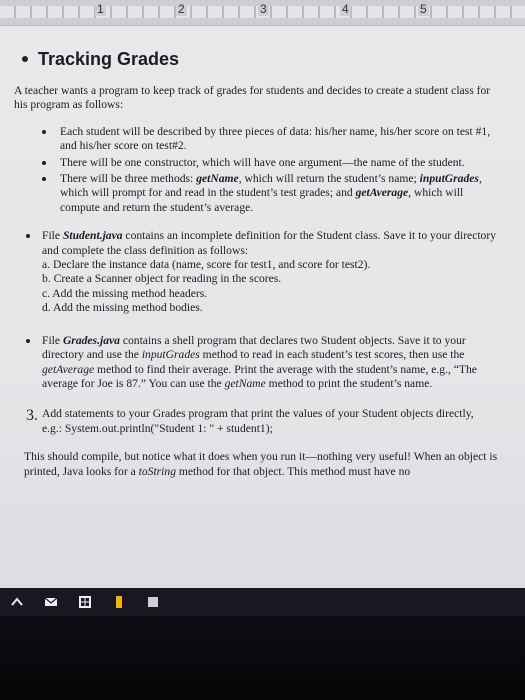  Describe the element at coordinates (51, 602) in the screenshot. I see `mail-icon` at that location.